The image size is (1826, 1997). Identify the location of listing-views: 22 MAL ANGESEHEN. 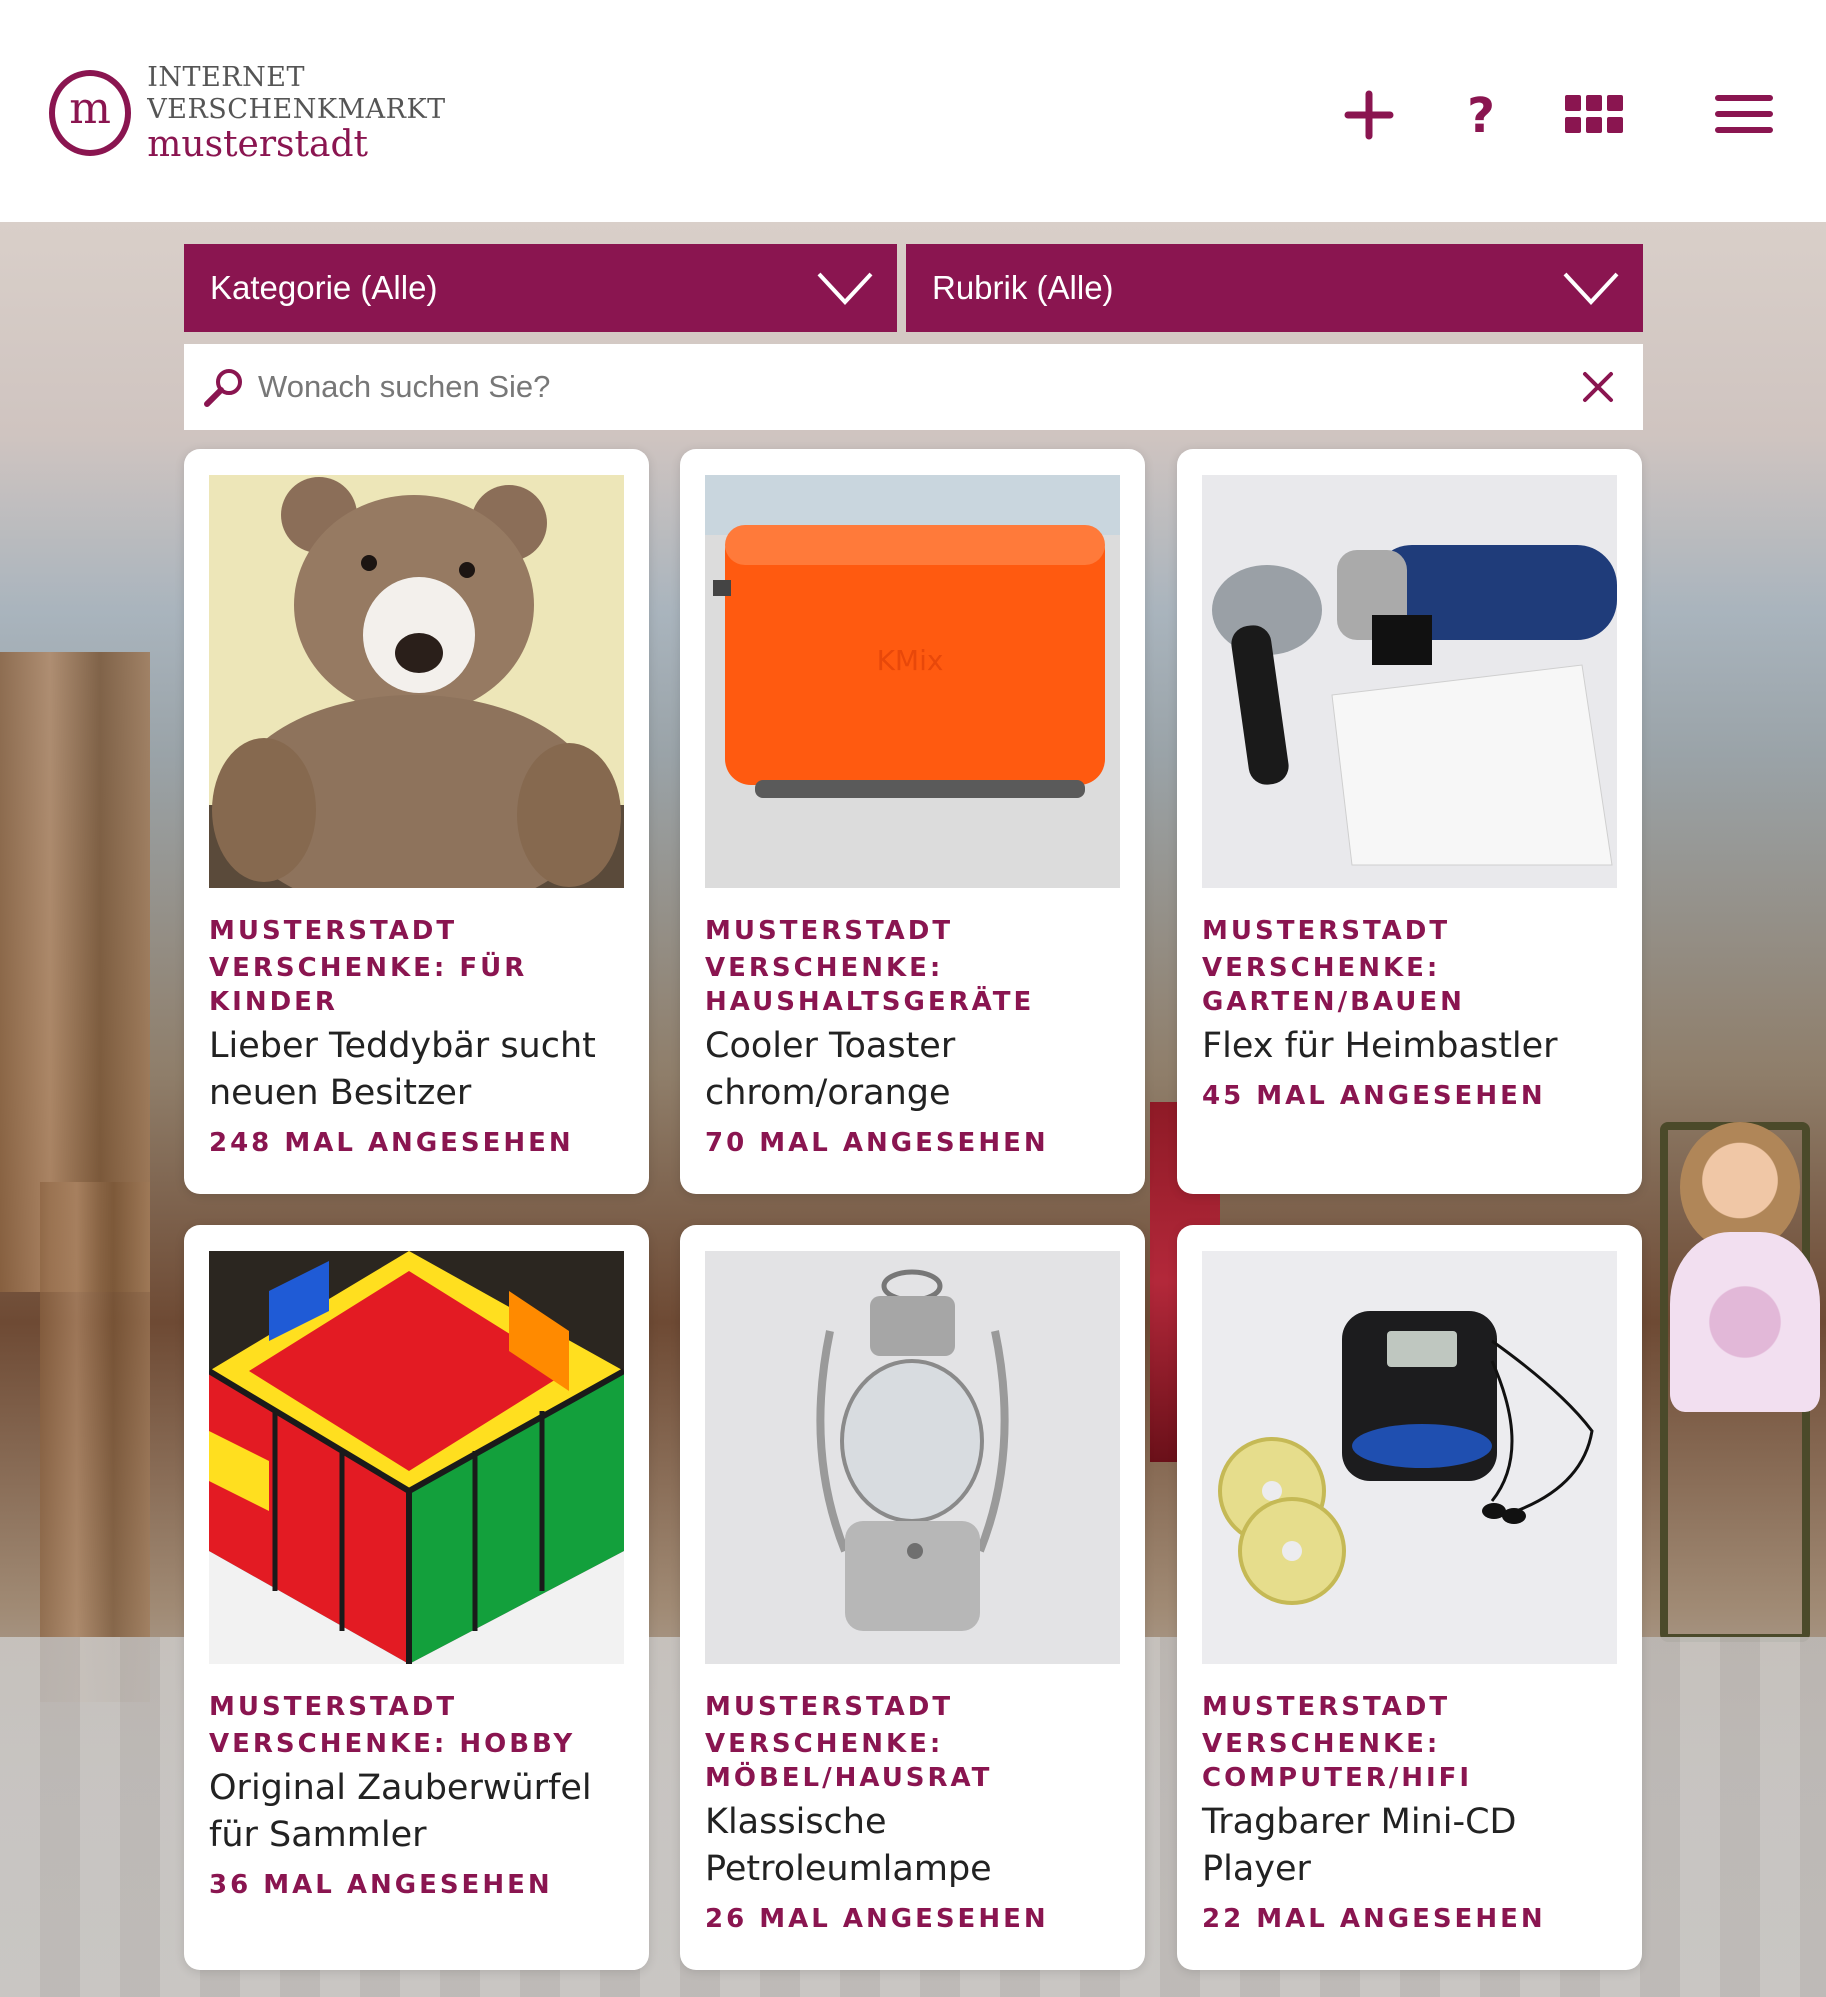
(1374, 1919).